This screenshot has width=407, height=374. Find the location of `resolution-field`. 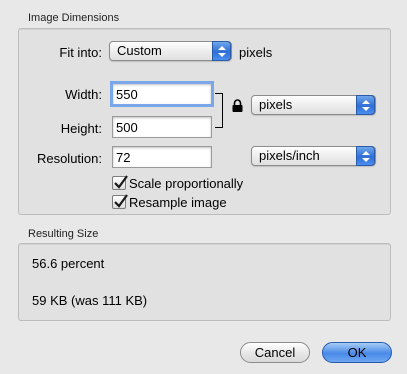

resolution-field is located at coordinates (162, 157).